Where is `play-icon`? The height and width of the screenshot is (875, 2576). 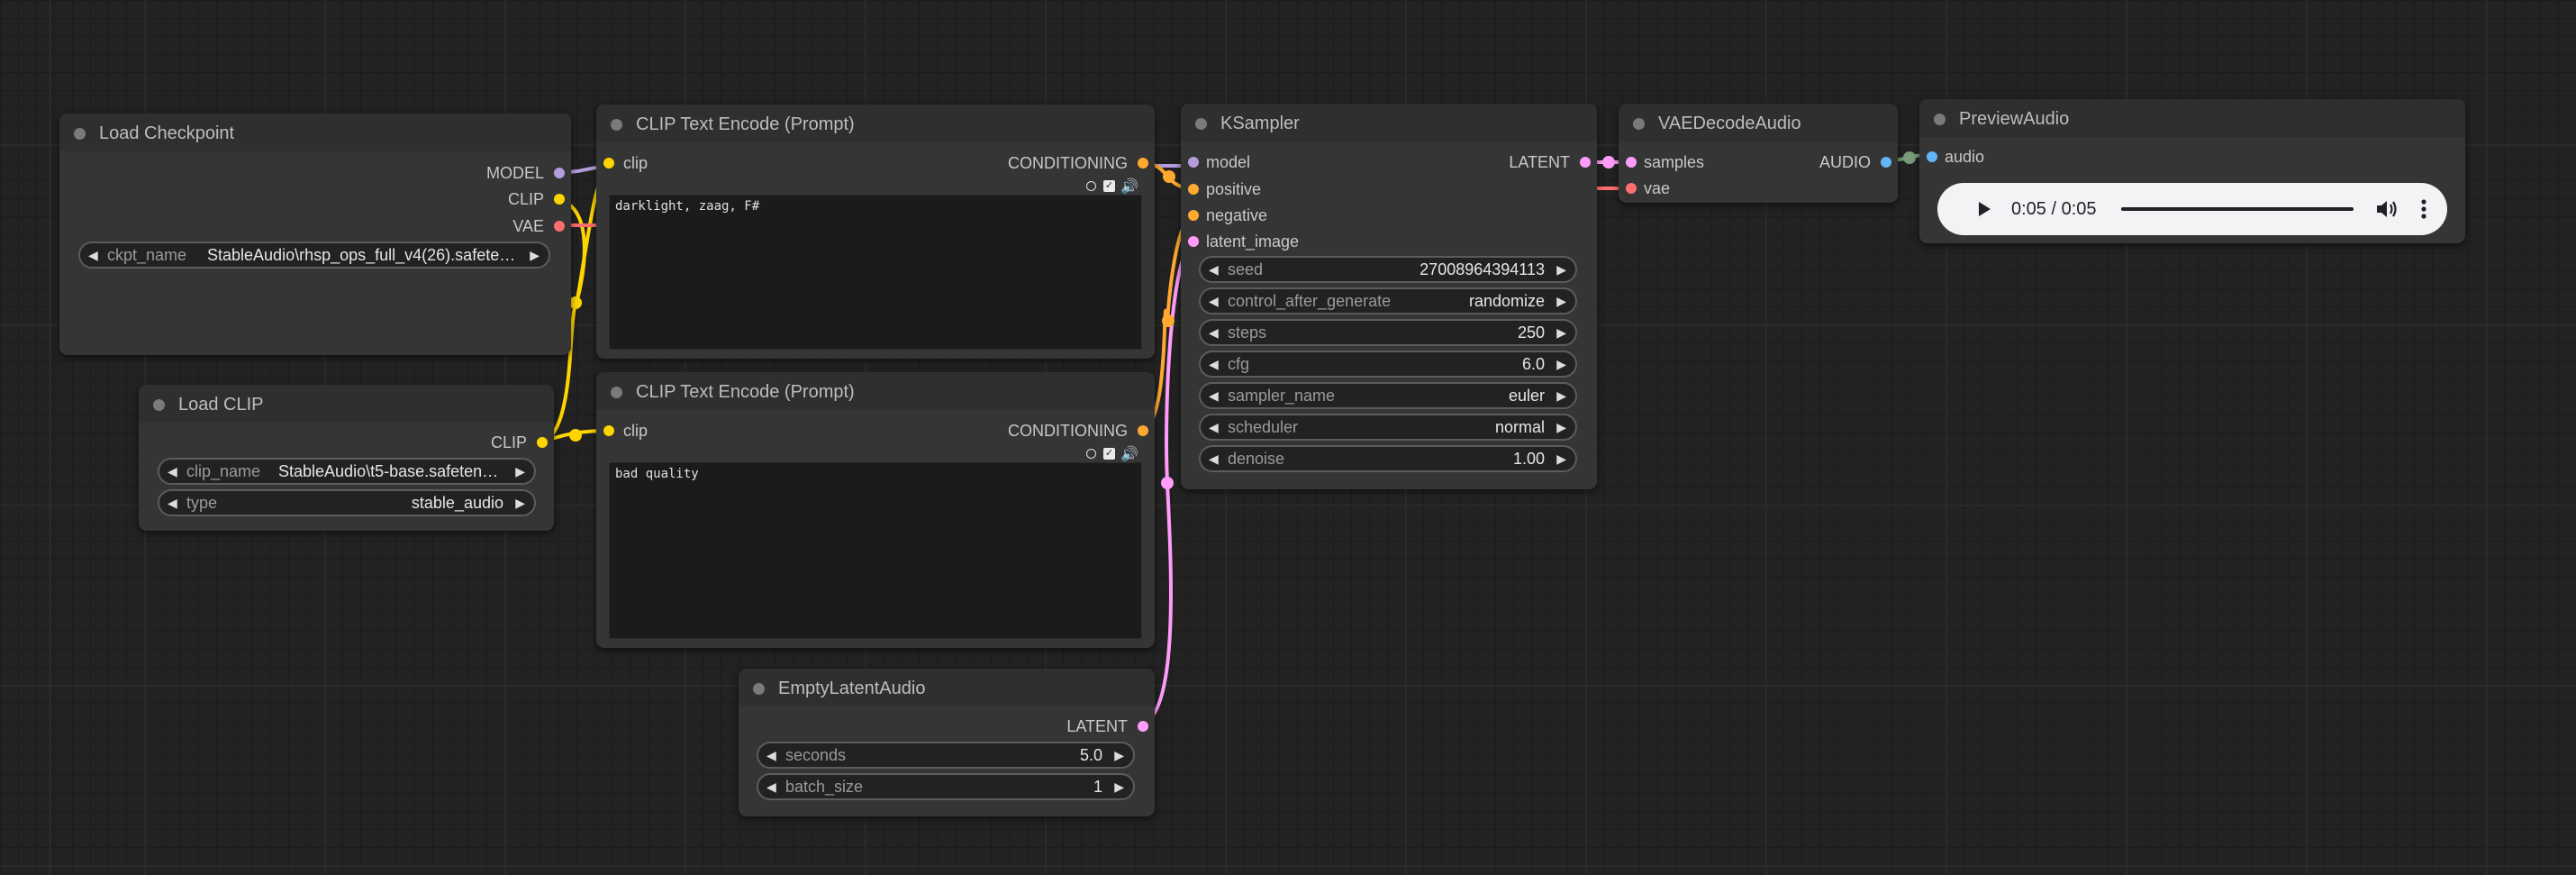
play-icon is located at coordinates (1984, 209).